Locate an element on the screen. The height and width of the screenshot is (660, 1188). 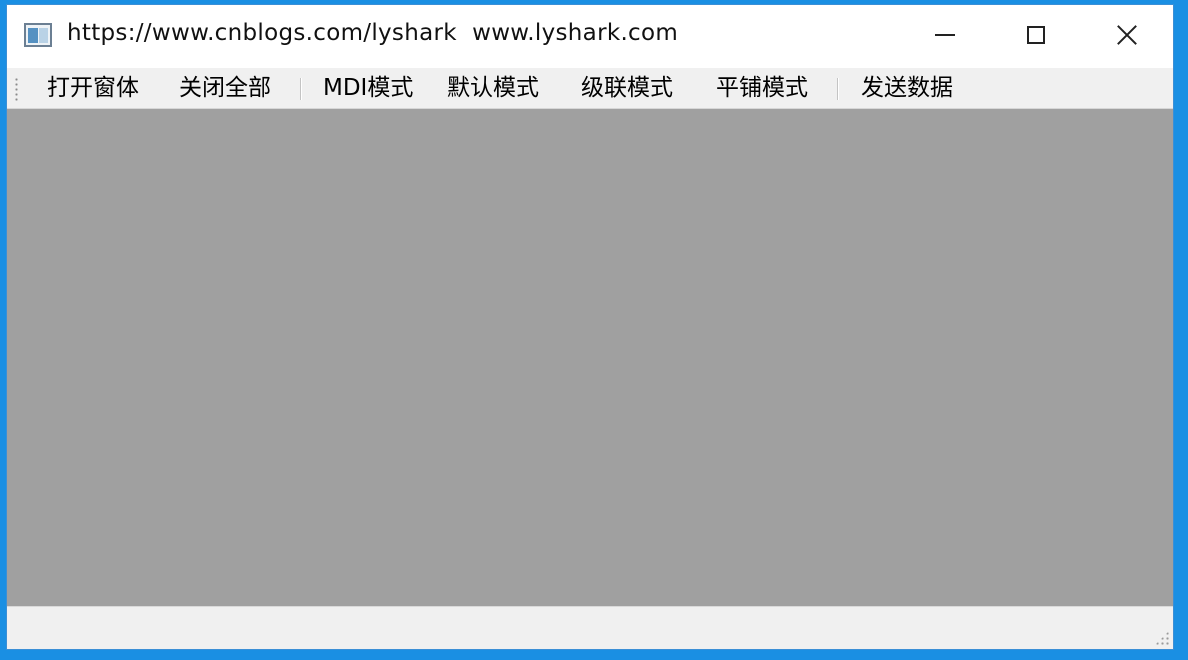
toolbar-grip-icon is located at coordinates (16, 89).